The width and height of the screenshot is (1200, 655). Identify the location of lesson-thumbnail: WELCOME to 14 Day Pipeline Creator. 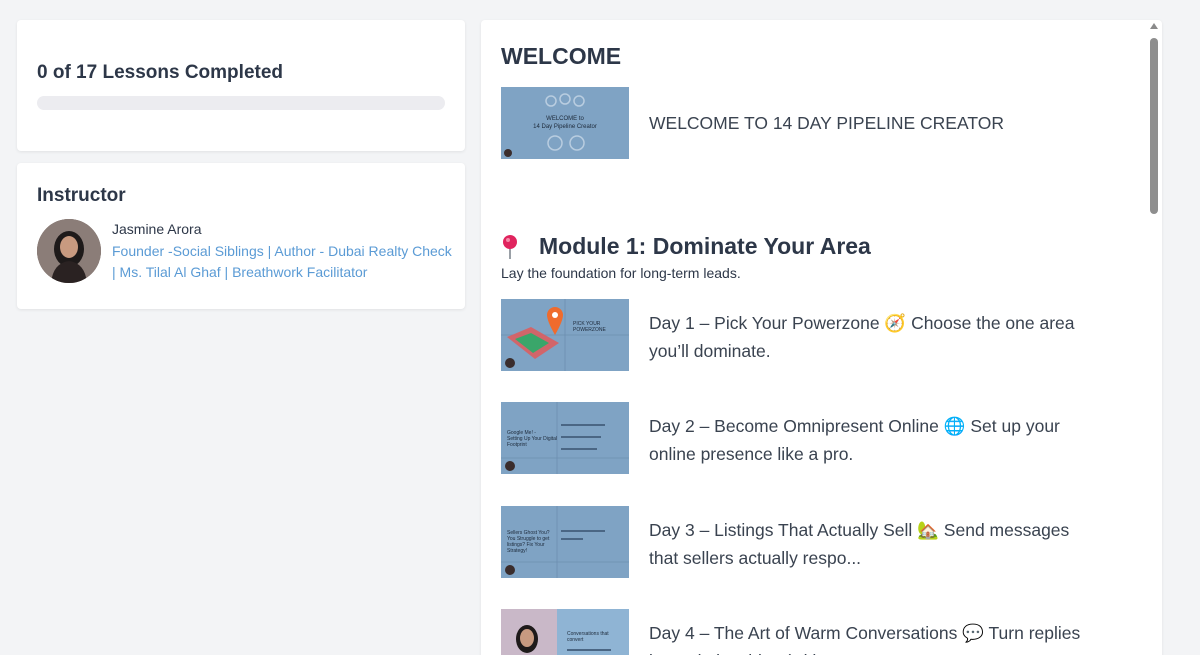
(565, 123).